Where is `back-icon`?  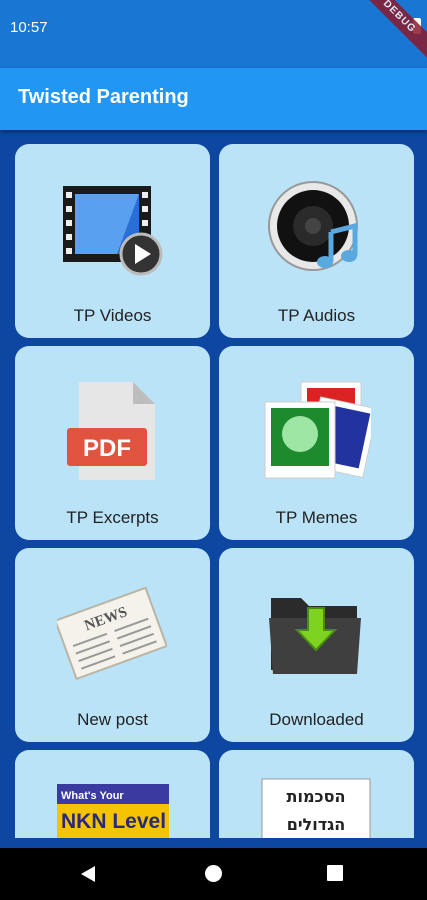
back-icon is located at coordinates (88, 874).